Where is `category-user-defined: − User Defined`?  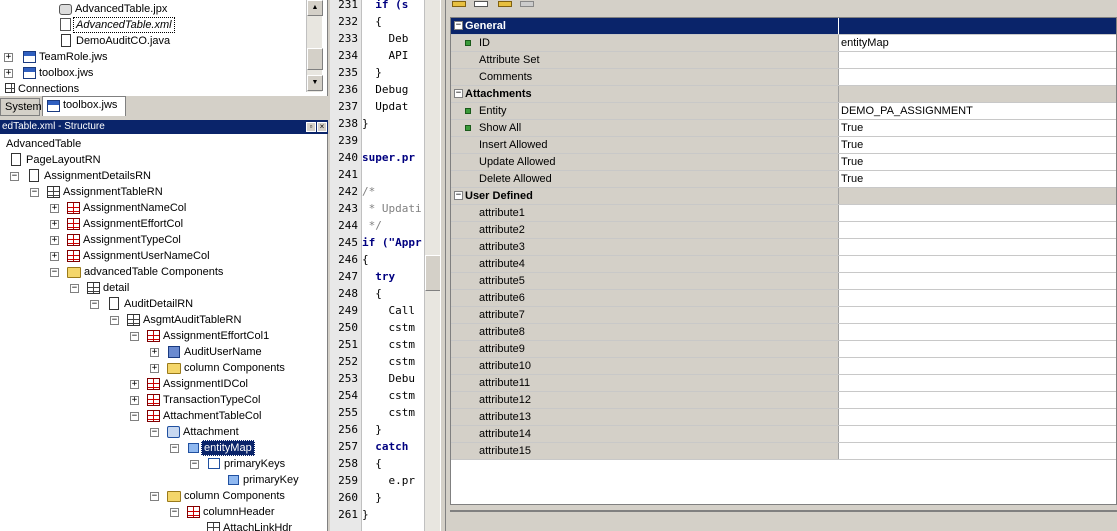
category-user-defined: − User Defined is located at coordinates (783, 196).